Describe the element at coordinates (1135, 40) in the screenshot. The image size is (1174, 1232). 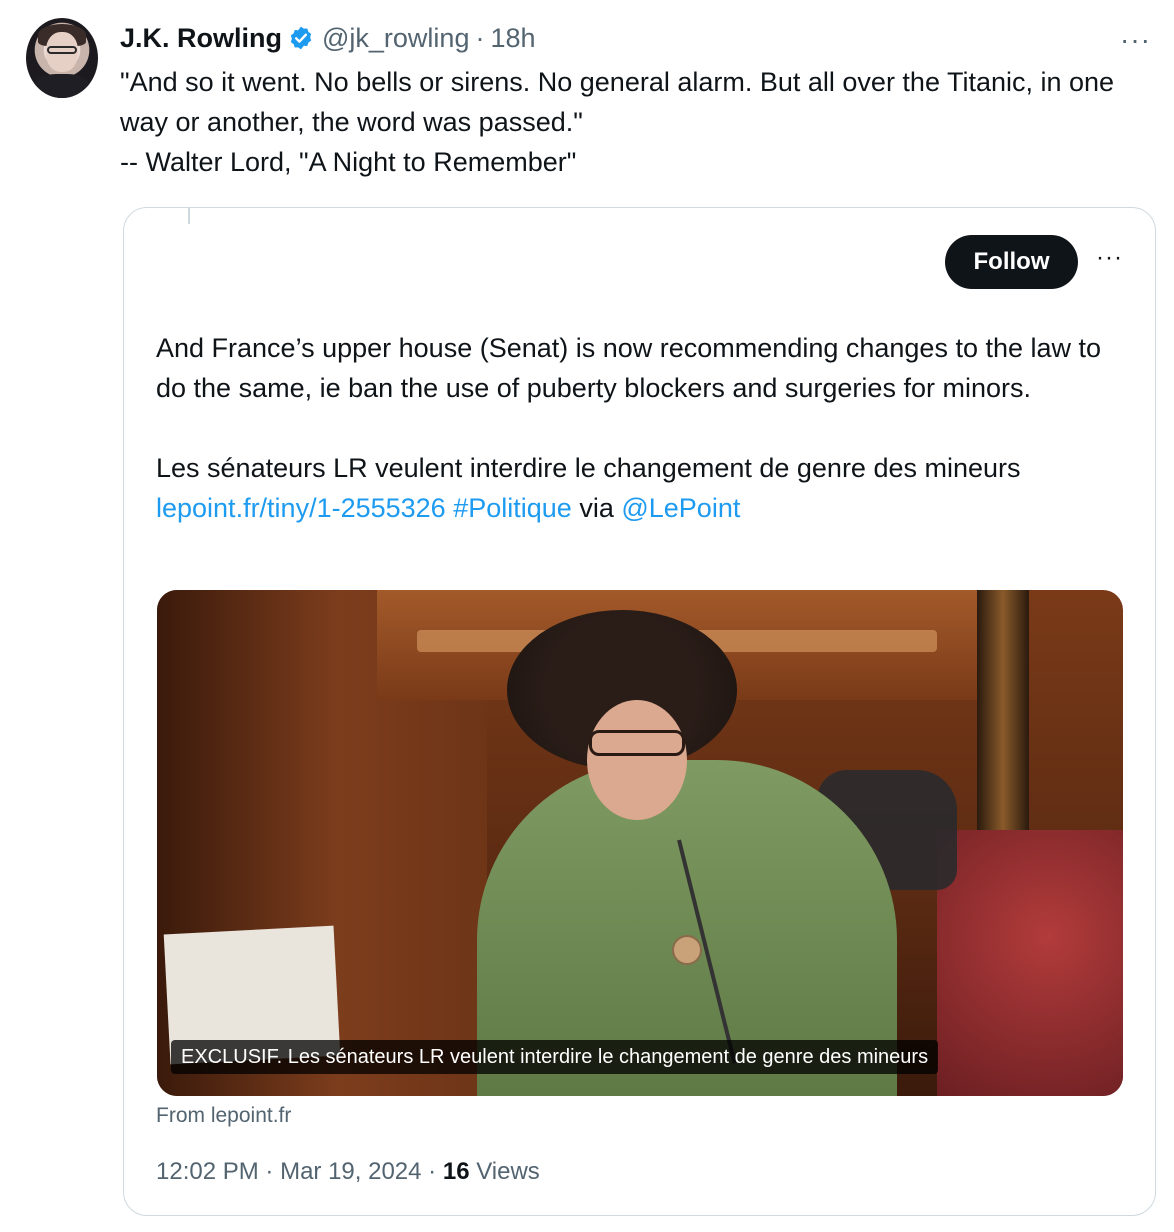
I see `more-options-icon: ···` at that location.